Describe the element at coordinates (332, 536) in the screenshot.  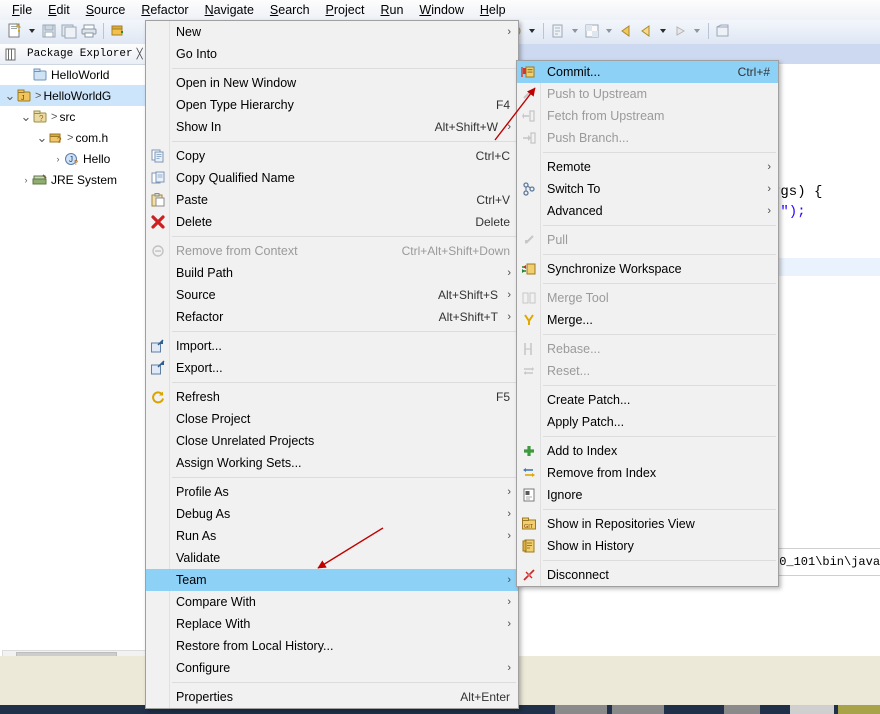
I see `menu-item-run-as: Run As ›` at that location.